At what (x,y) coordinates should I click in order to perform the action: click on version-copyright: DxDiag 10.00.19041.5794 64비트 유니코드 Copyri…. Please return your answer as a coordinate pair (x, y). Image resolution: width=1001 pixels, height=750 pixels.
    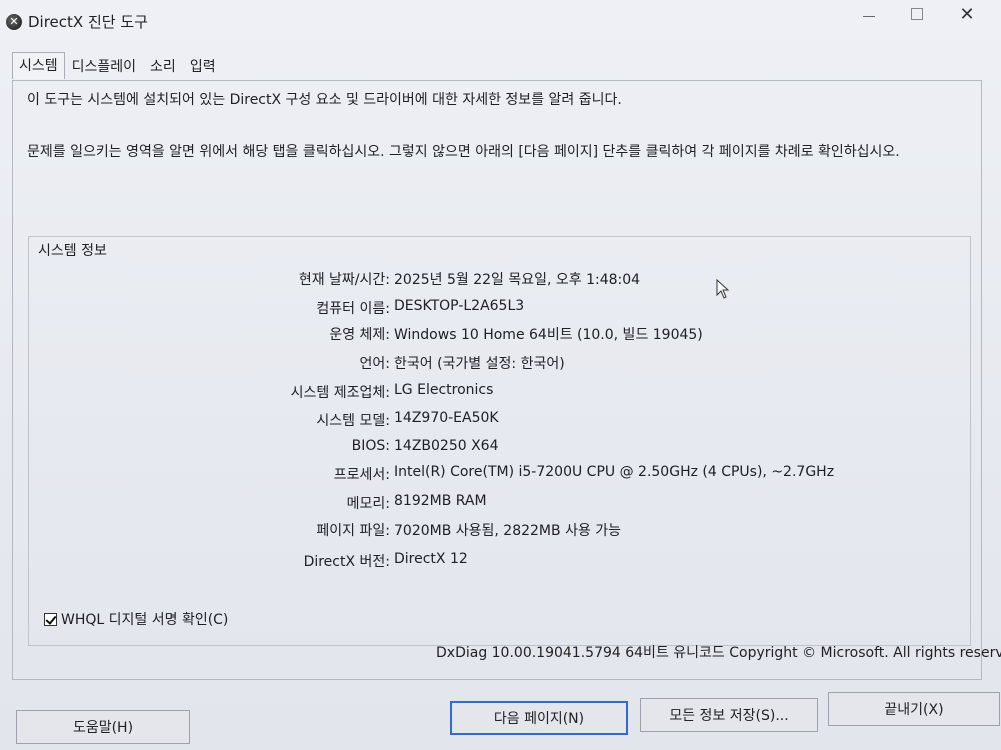
    Looking at the image, I should click on (718, 653).